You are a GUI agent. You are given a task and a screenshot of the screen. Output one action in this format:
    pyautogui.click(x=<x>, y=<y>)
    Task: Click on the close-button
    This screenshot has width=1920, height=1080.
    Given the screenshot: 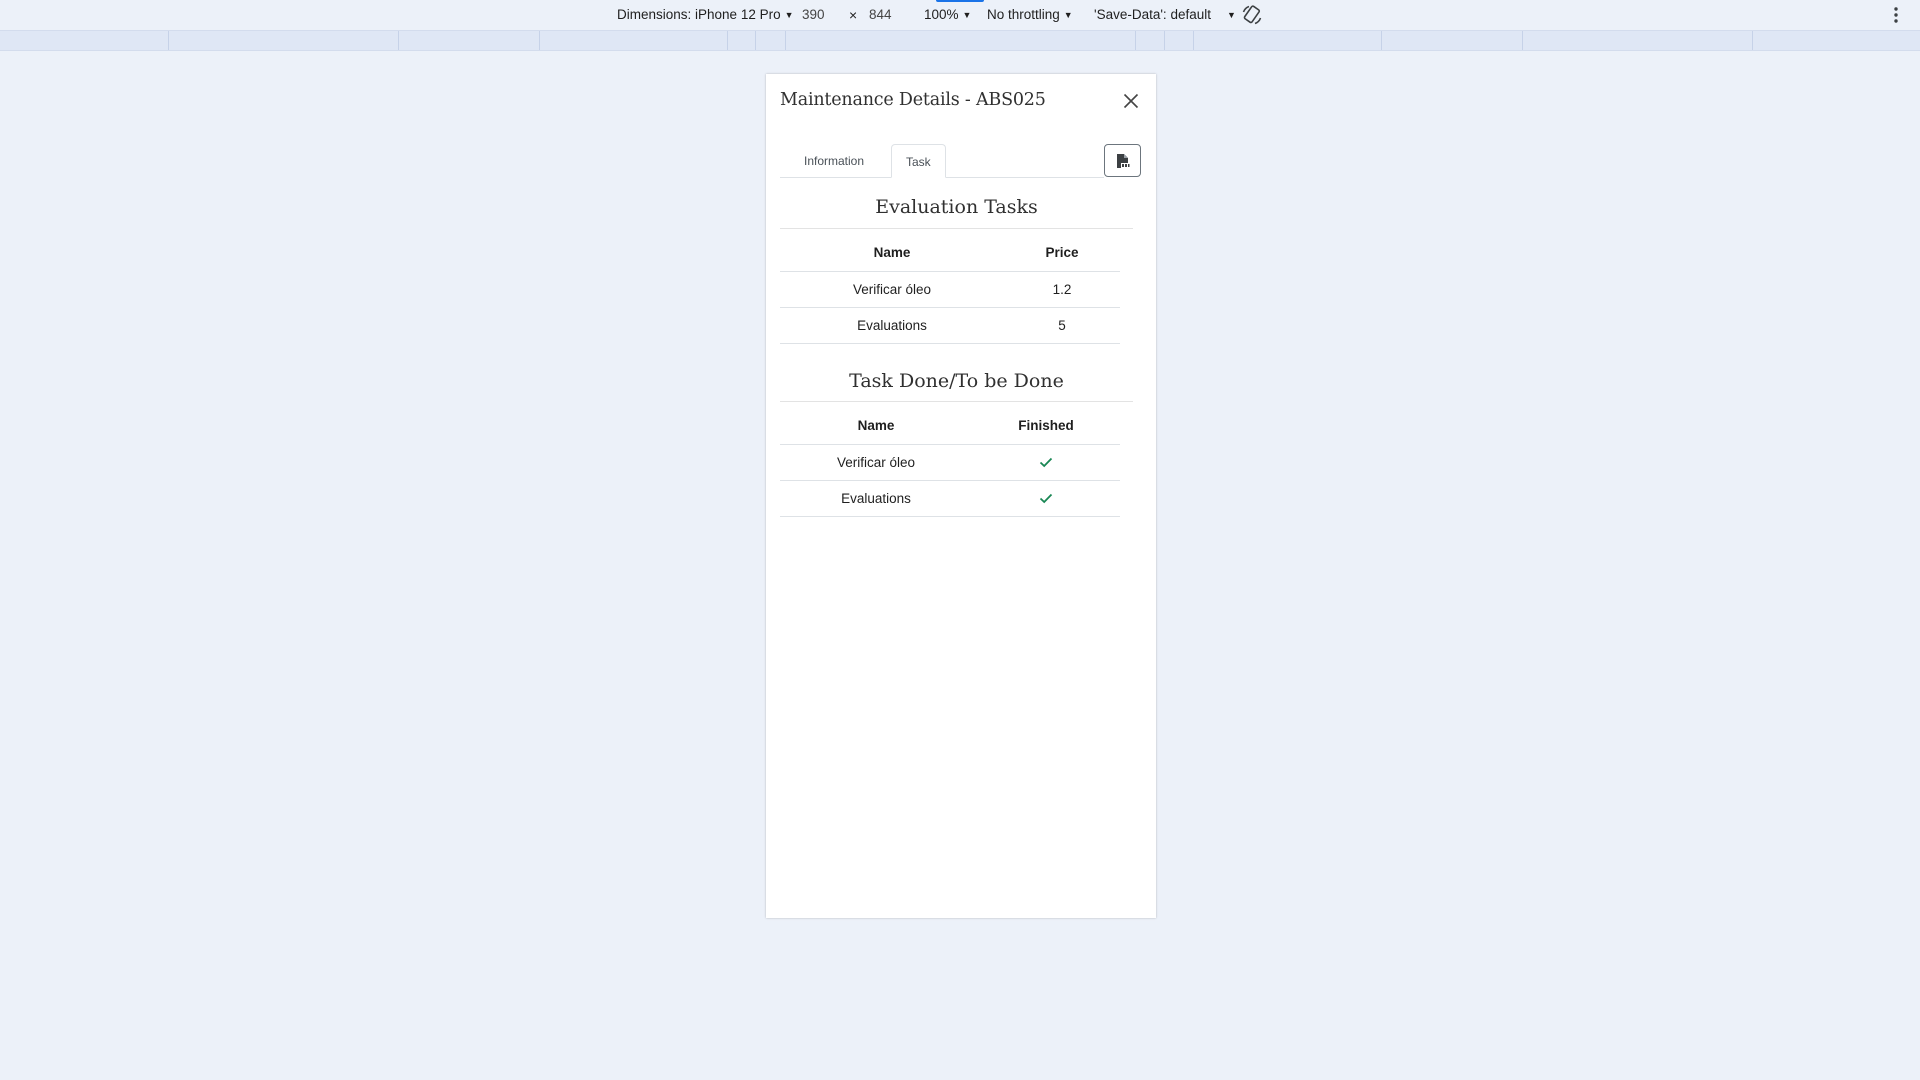 What is the action you would take?
    pyautogui.click(x=1131, y=101)
    